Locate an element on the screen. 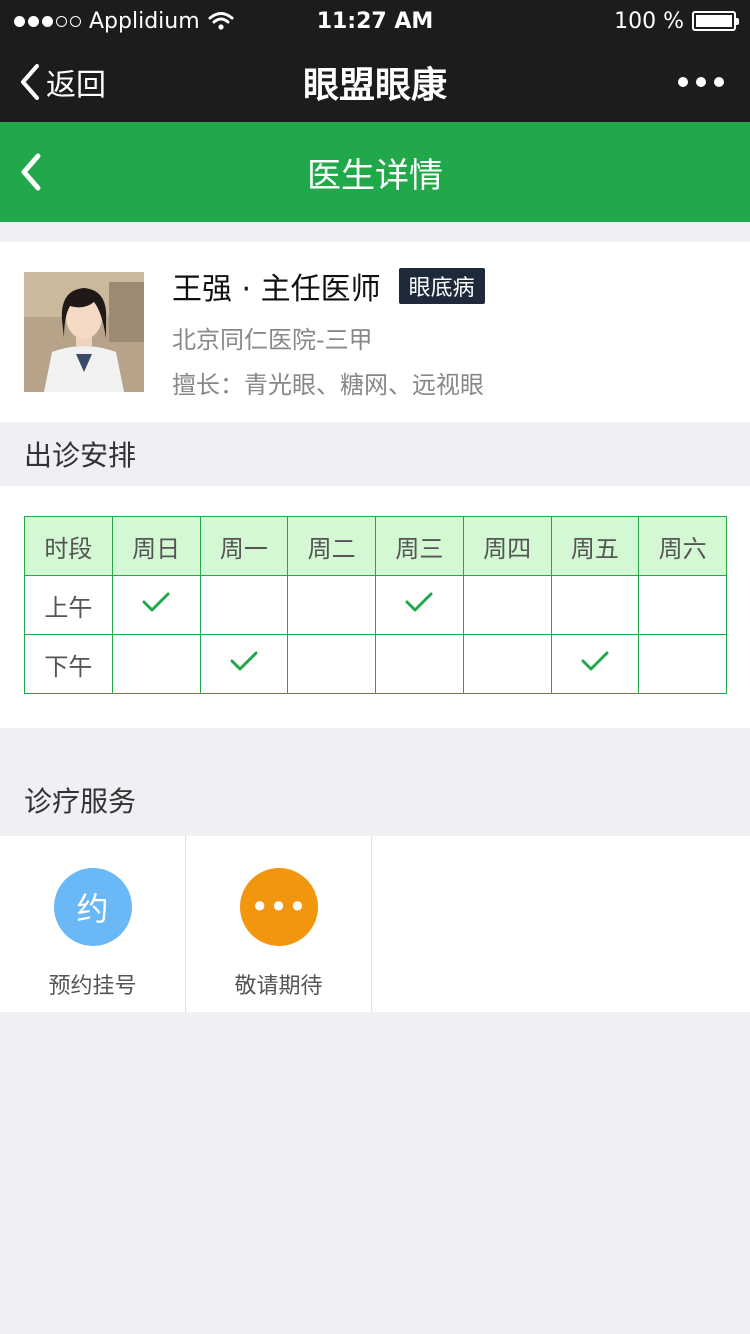 The height and width of the screenshot is (1334, 750). schedule-header-cell: 周日 is located at coordinates (156, 546).